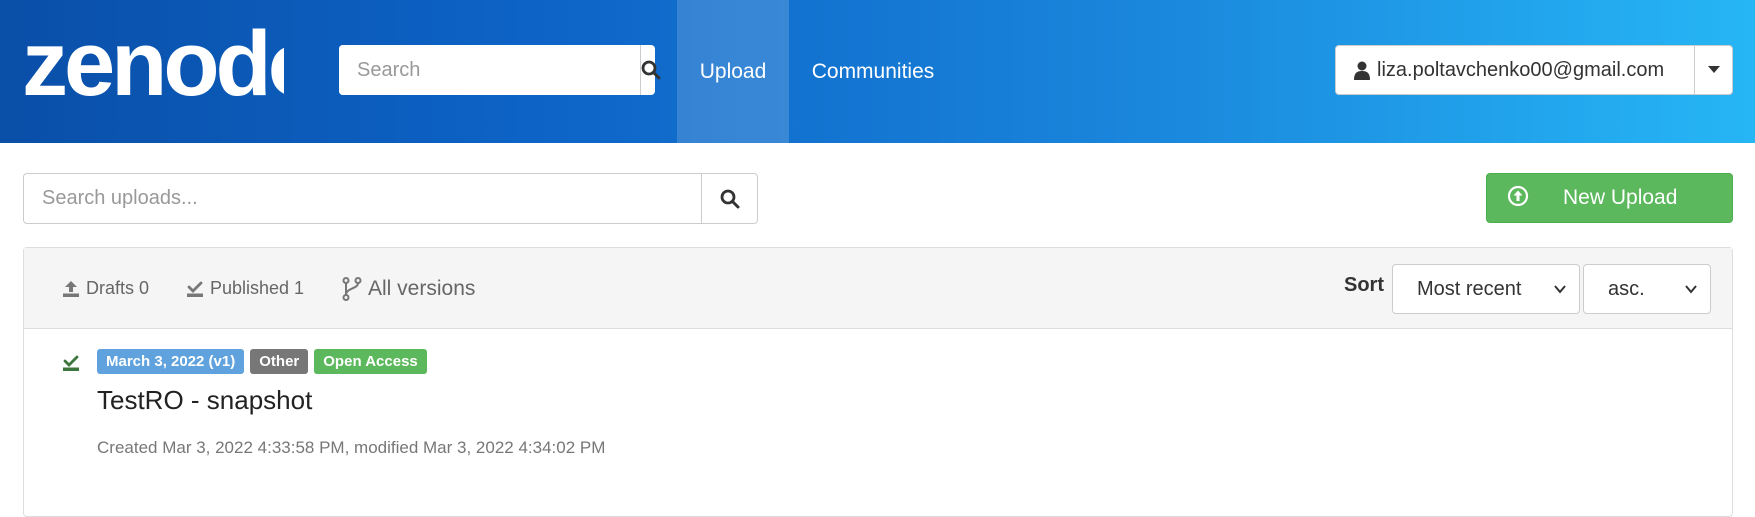 The height and width of the screenshot is (517, 1755). Describe the element at coordinates (733, 71) in the screenshot. I see `nav-upload: Upload` at that location.